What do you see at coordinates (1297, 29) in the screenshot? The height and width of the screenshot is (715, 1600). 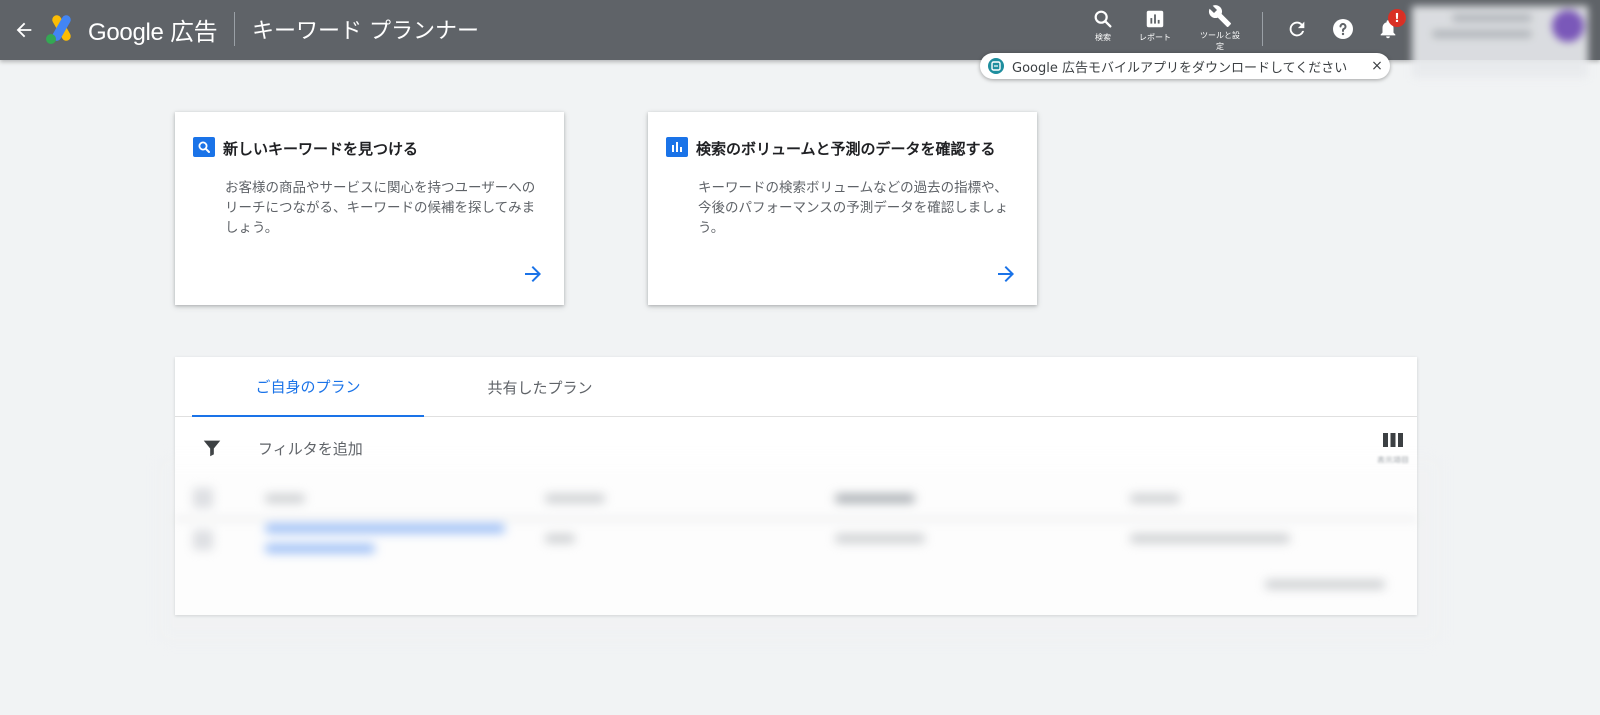 I see `refresh-icon` at bounding box center [1297, 29].